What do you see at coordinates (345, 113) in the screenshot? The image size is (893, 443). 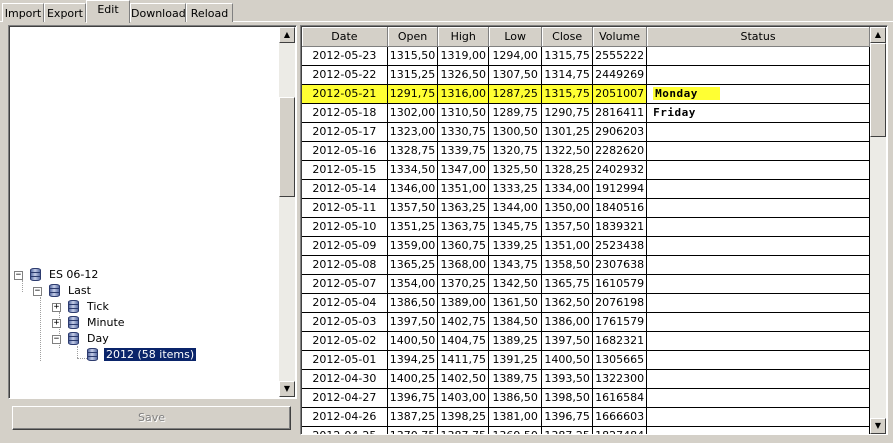 I see `cell-date: 2012-05-18` at bounding box center [345, 113].